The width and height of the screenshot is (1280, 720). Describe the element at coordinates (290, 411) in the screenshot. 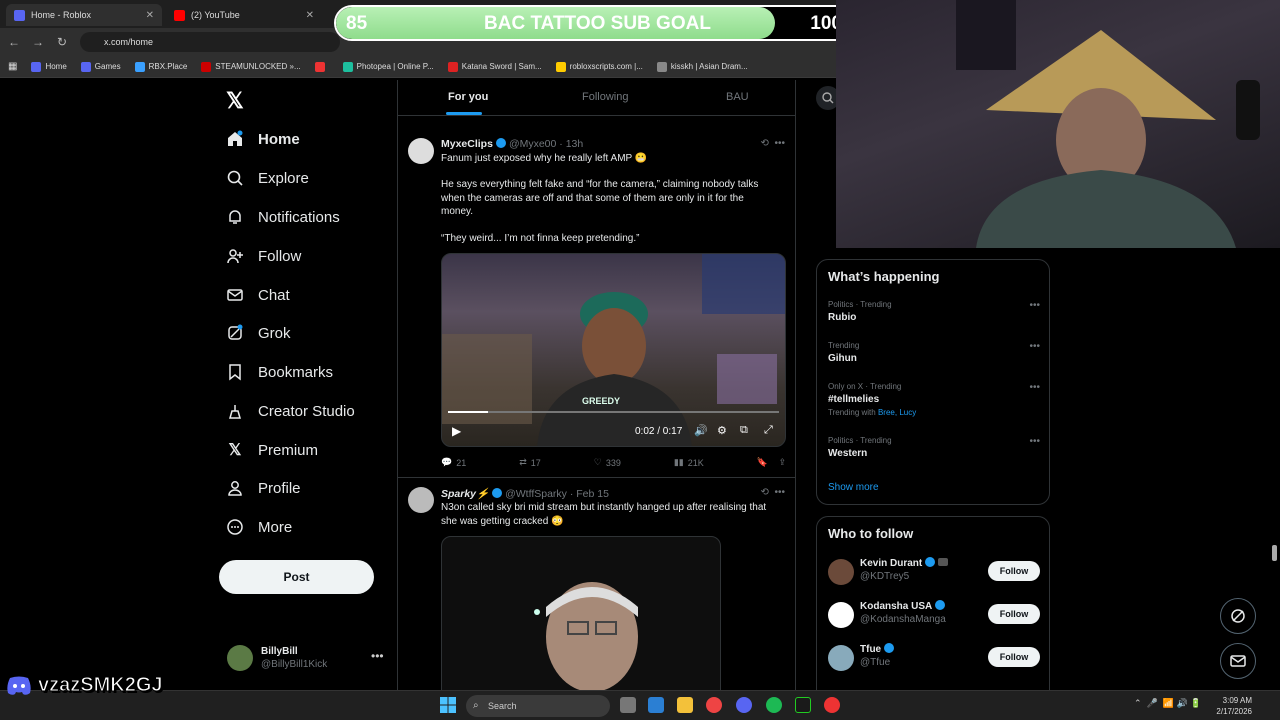

I see `nav-creator-studio: Creator Studio` at that location.